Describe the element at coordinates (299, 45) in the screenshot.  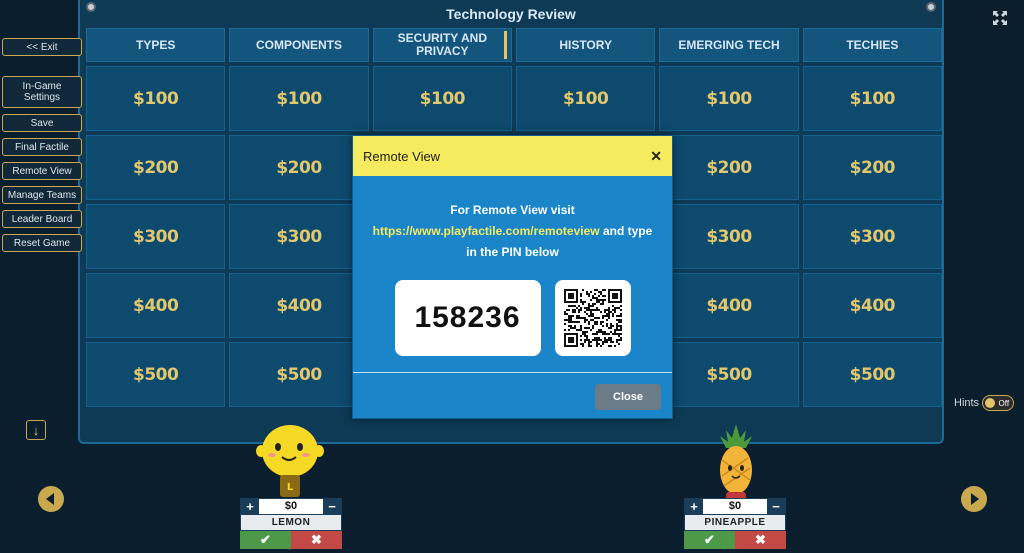
I see `category-header: COMPONENTS` at that location.